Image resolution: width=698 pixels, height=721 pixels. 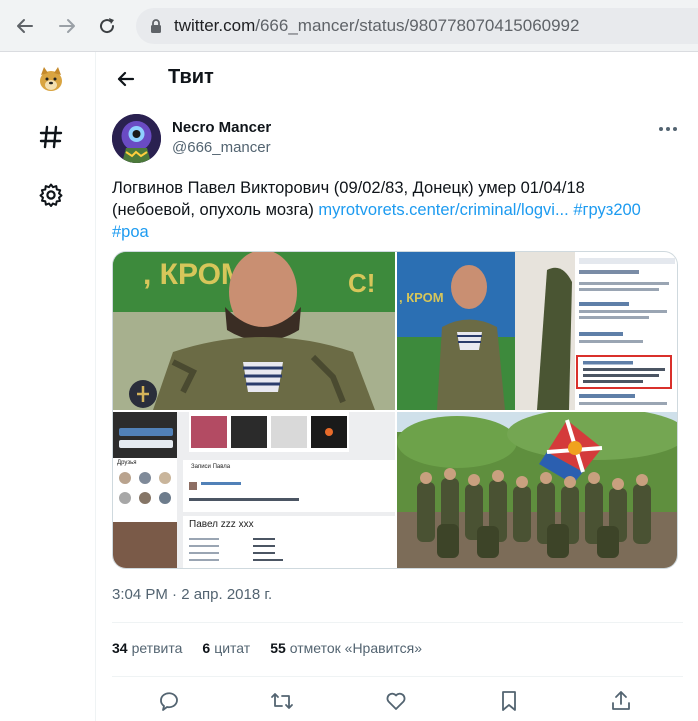 What do you see at coordinates (215, 210) in the screenshot?
I see `tweet-text-plain: (небоевой, опухоль мозга)` at bounding box center [215, 210].